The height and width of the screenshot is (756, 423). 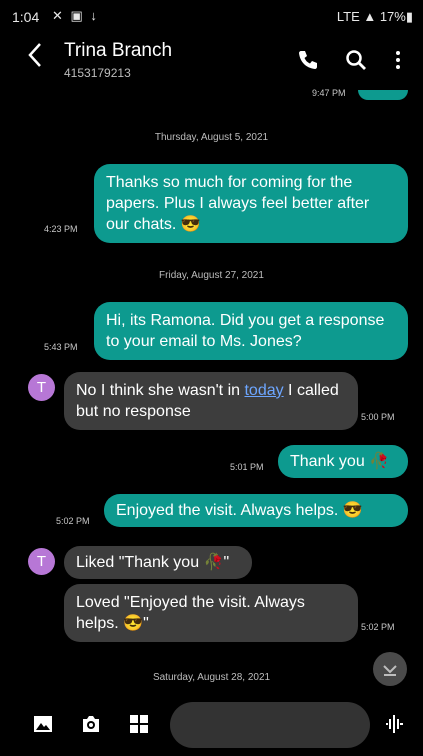 I want to click on status-bar: 1:04 ✕ ▣ ↓ LTE ▲ 17%▮, so click(x=211, y=16).